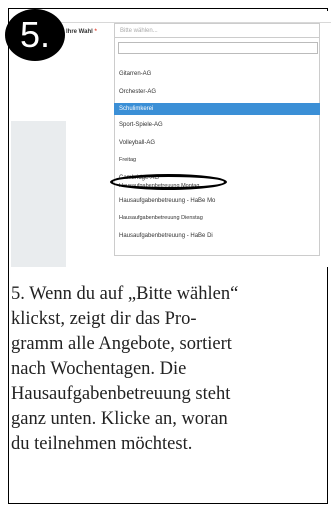 The image size is (331, 511). I want to click on instruction-line: gramm alle Angebote, sortiert, so click(121, 344).